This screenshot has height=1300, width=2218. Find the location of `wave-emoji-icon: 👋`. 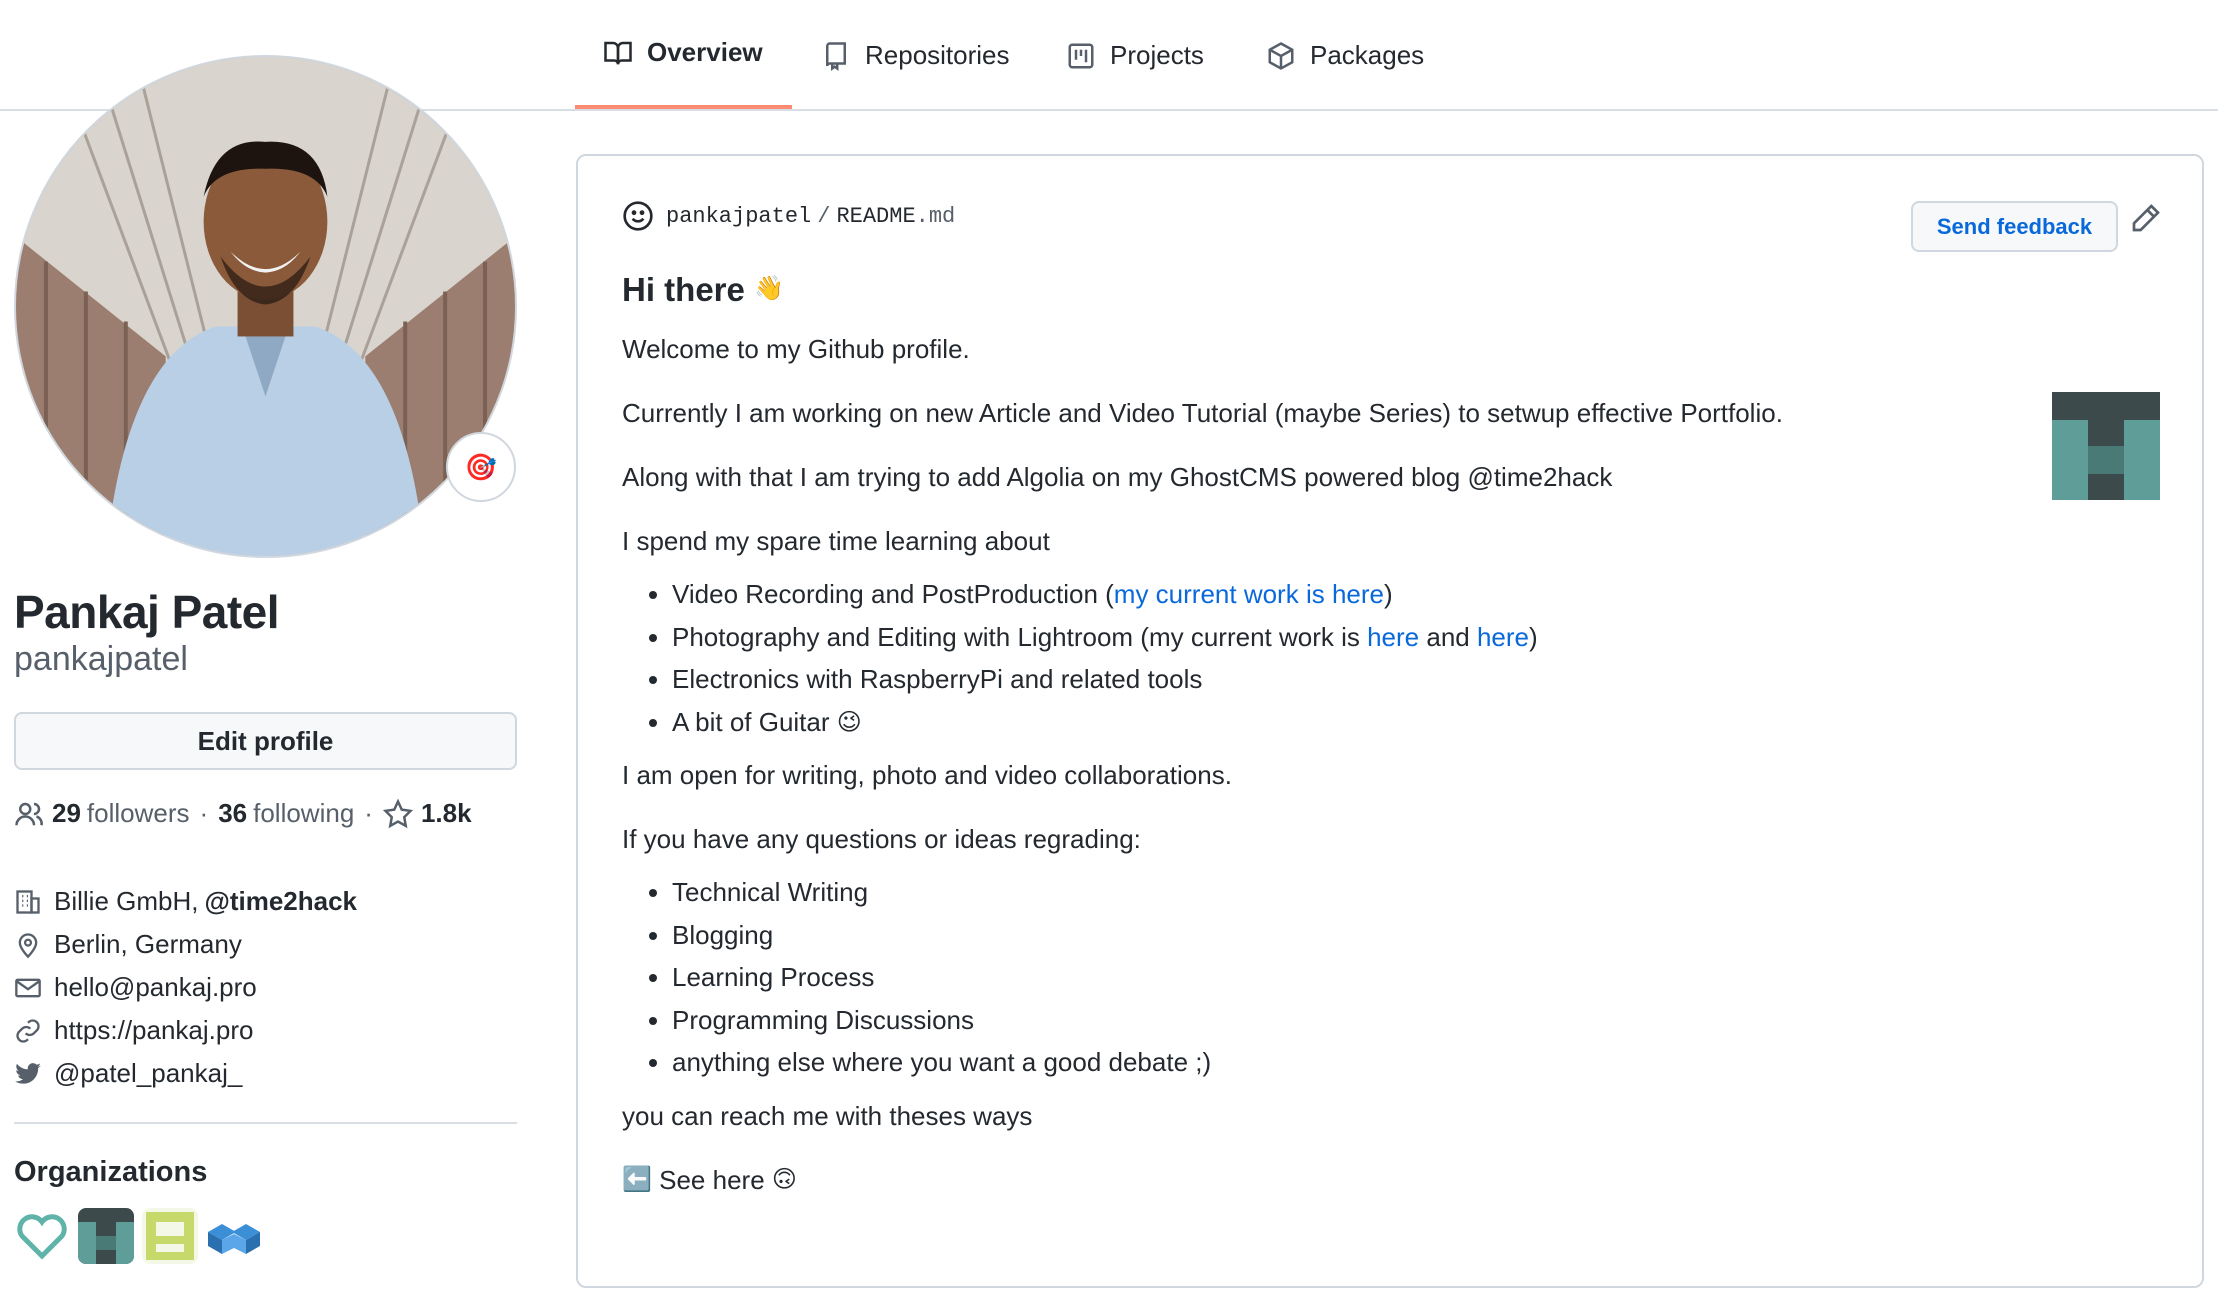

wave-emoji-icon: 👋 is located at coordinates (769, 288).